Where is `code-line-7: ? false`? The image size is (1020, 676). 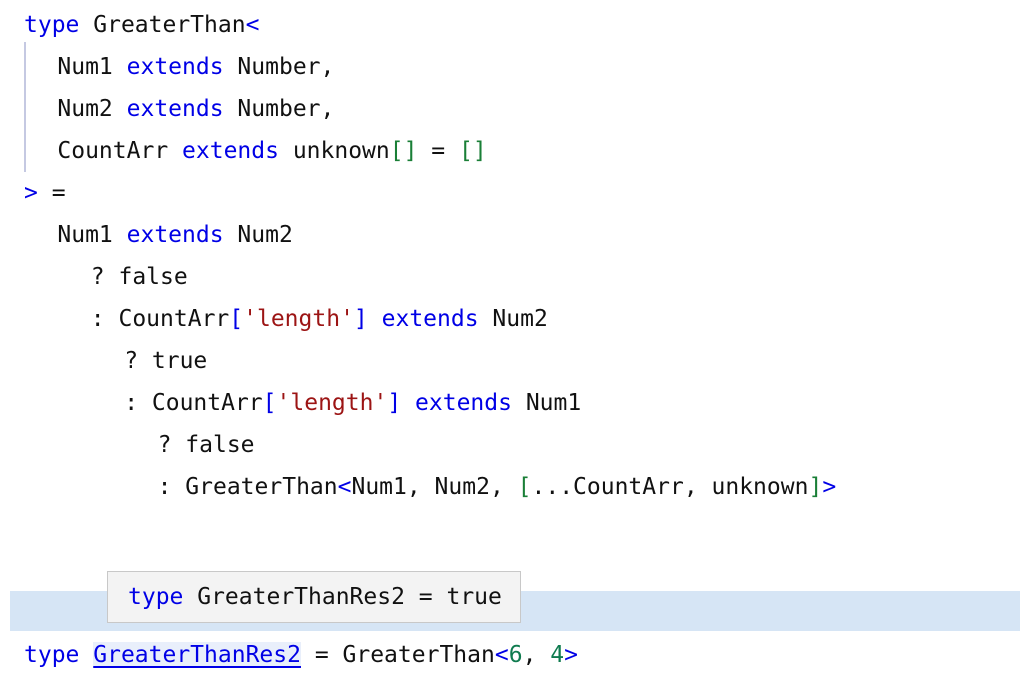
code-line-7: ? false is located at coordinates (510, 277).